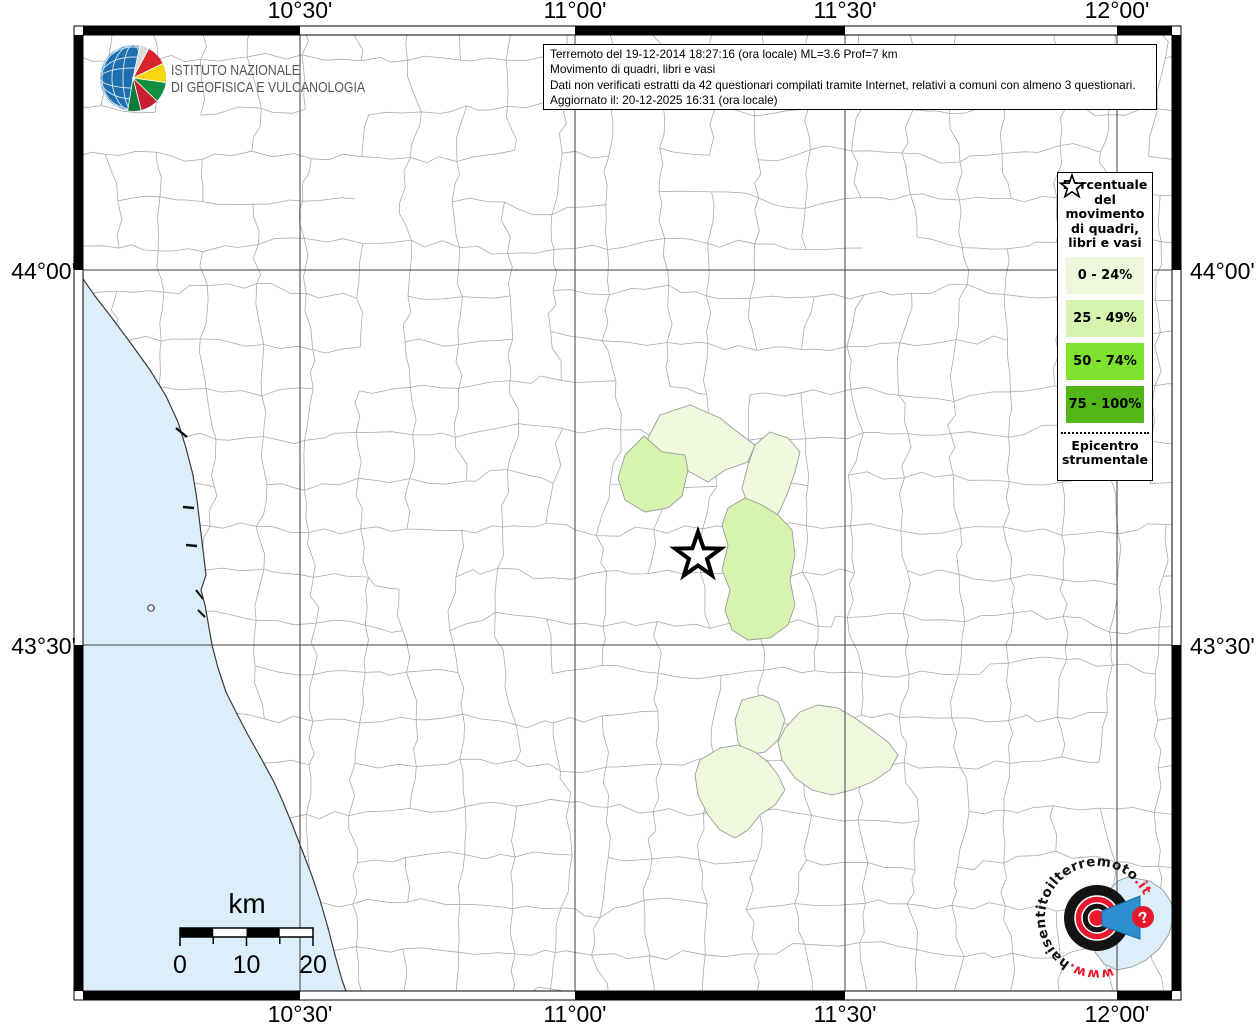 This screenshot has height=1024, width=1256. Describe the element at coordinates (43, 646) in the screenshot. I see `lat-tick-left-4330: 43°30'` at that location.